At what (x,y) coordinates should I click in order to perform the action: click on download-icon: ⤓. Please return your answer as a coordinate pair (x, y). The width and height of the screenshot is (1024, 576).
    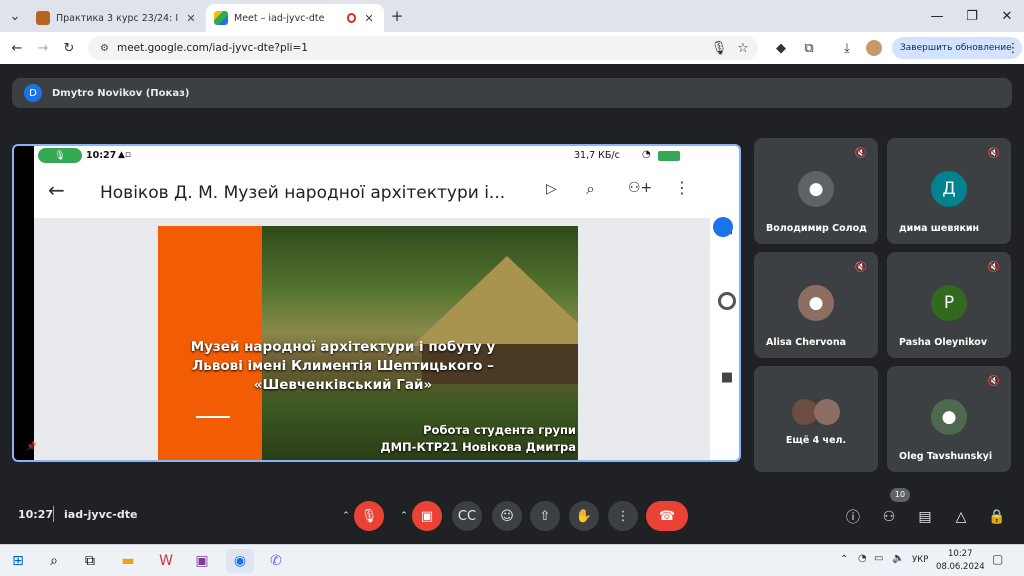
    Looking at the image, I should click on (847, 48).